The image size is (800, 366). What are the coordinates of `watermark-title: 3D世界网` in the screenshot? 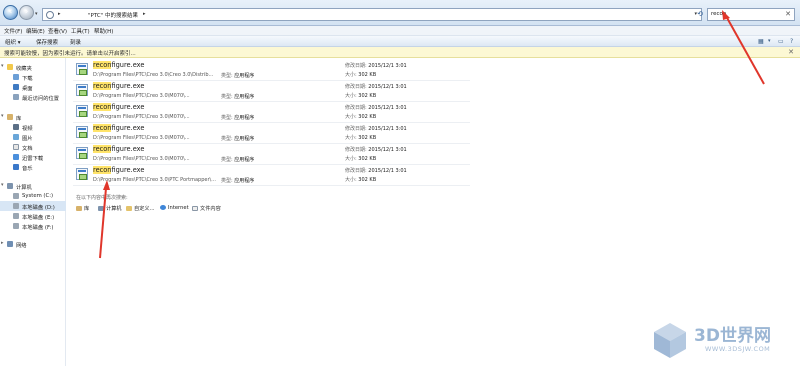 It's located at (732, 336).